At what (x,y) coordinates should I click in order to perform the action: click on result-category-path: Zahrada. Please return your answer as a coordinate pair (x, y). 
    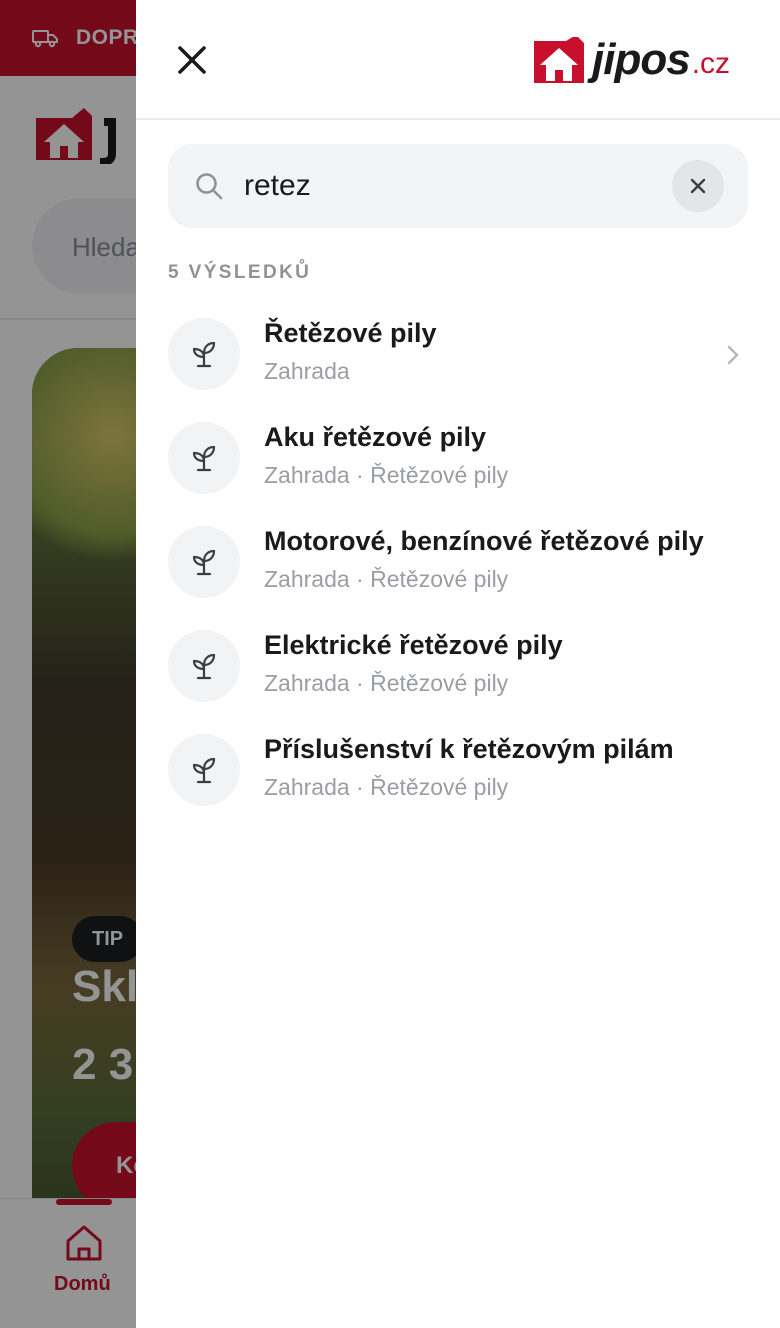
    Looking at the image, I should click on (307, 371).